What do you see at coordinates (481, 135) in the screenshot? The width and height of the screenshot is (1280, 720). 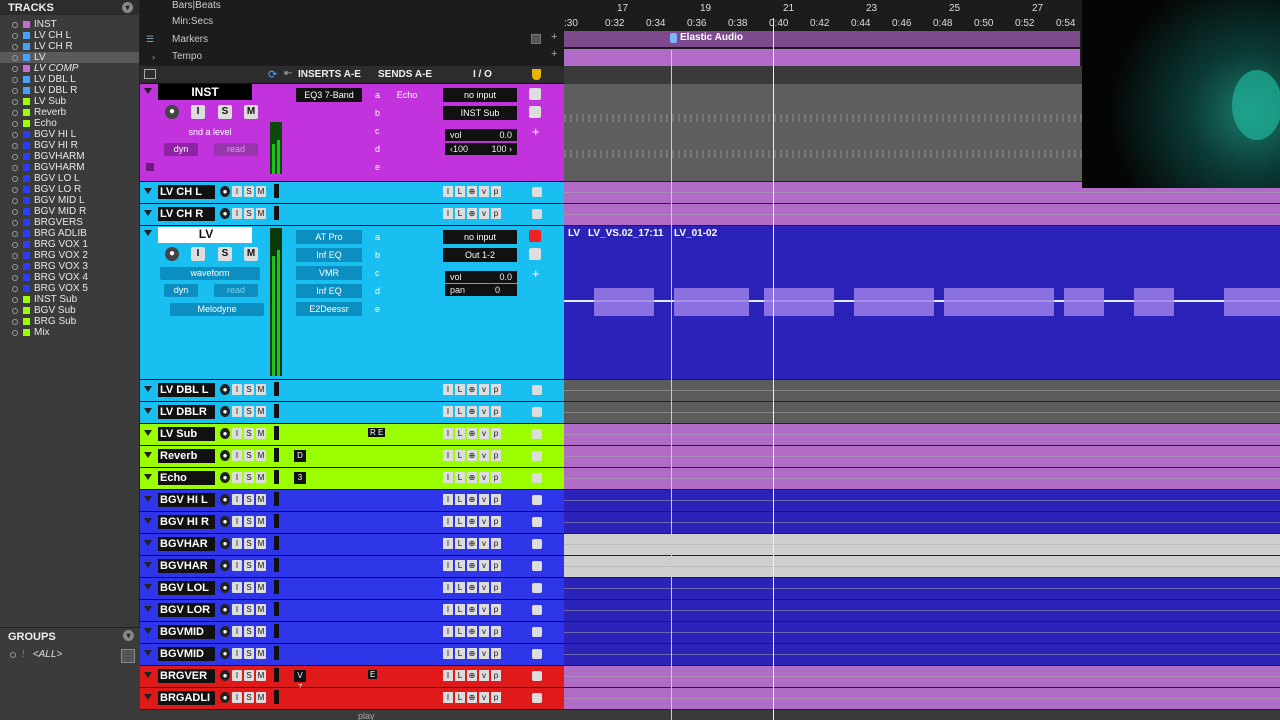 I see `volume-readout: vol 0.0` at bounding box center [481, 135].